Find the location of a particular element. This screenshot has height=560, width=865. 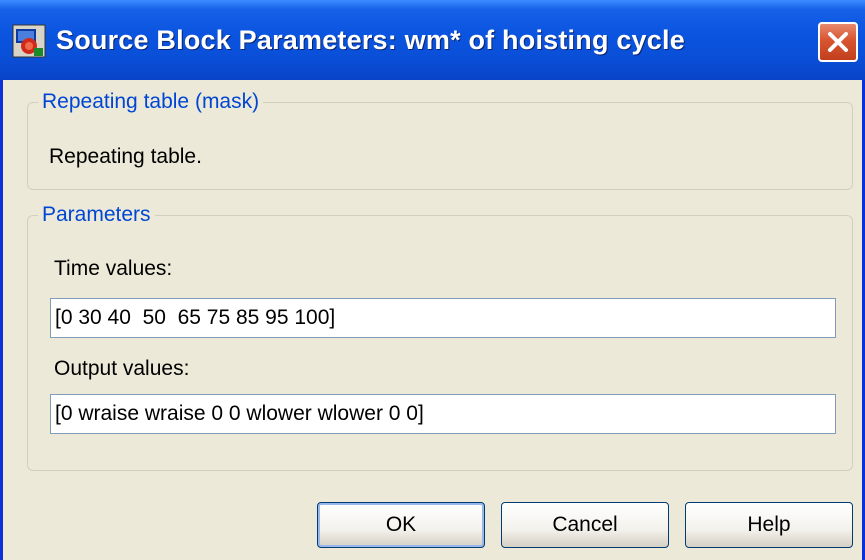

time-values-label: Time values: is located at coordinates (113, 268).